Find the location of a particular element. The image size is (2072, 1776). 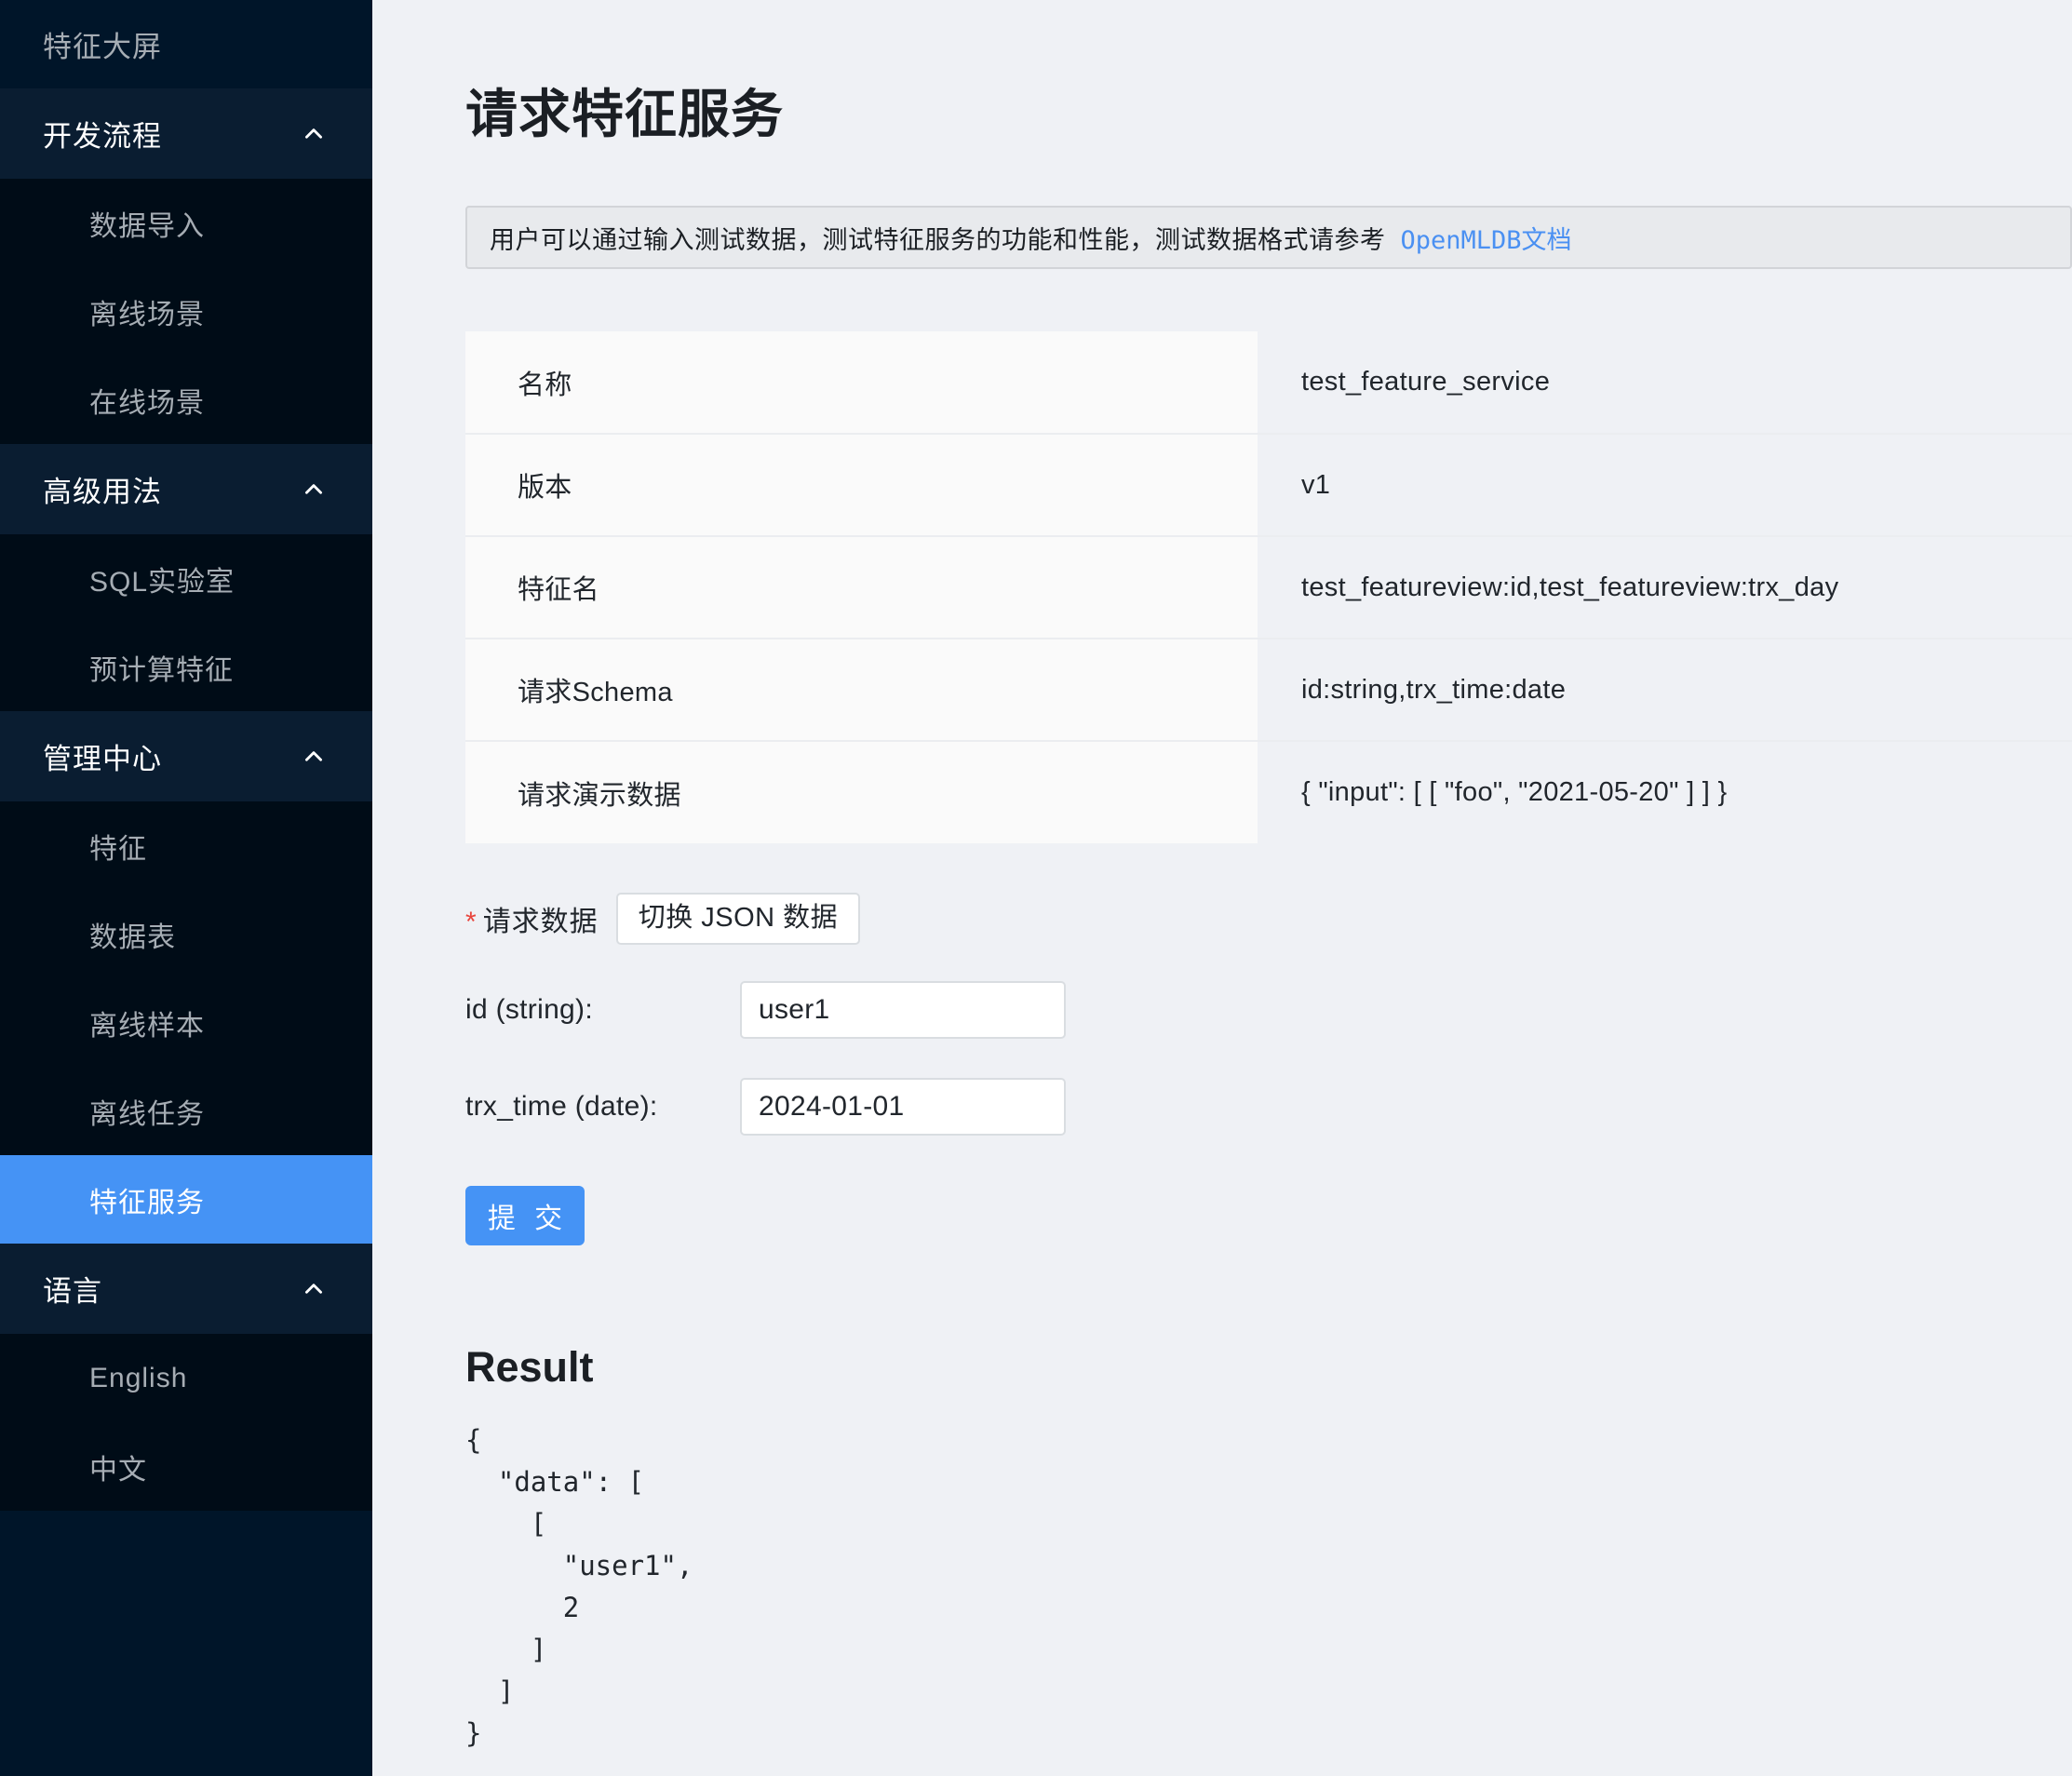

sidebar-item-label: 在线场景 is located at coordinates (147, 403).